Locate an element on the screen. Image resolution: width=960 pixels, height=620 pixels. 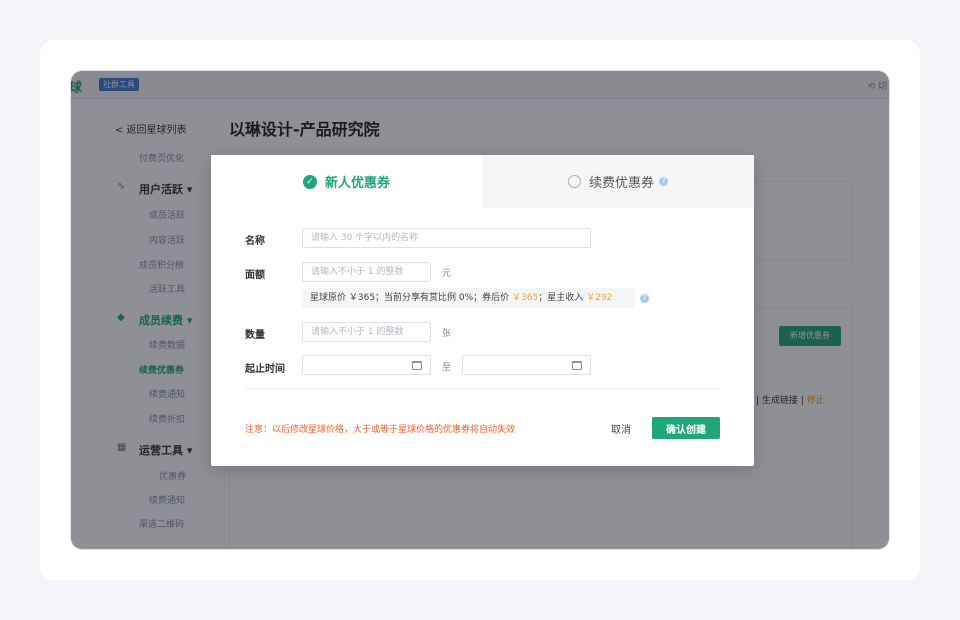
tab-label: 续费优惠券 is located at coordinates (621, 183).